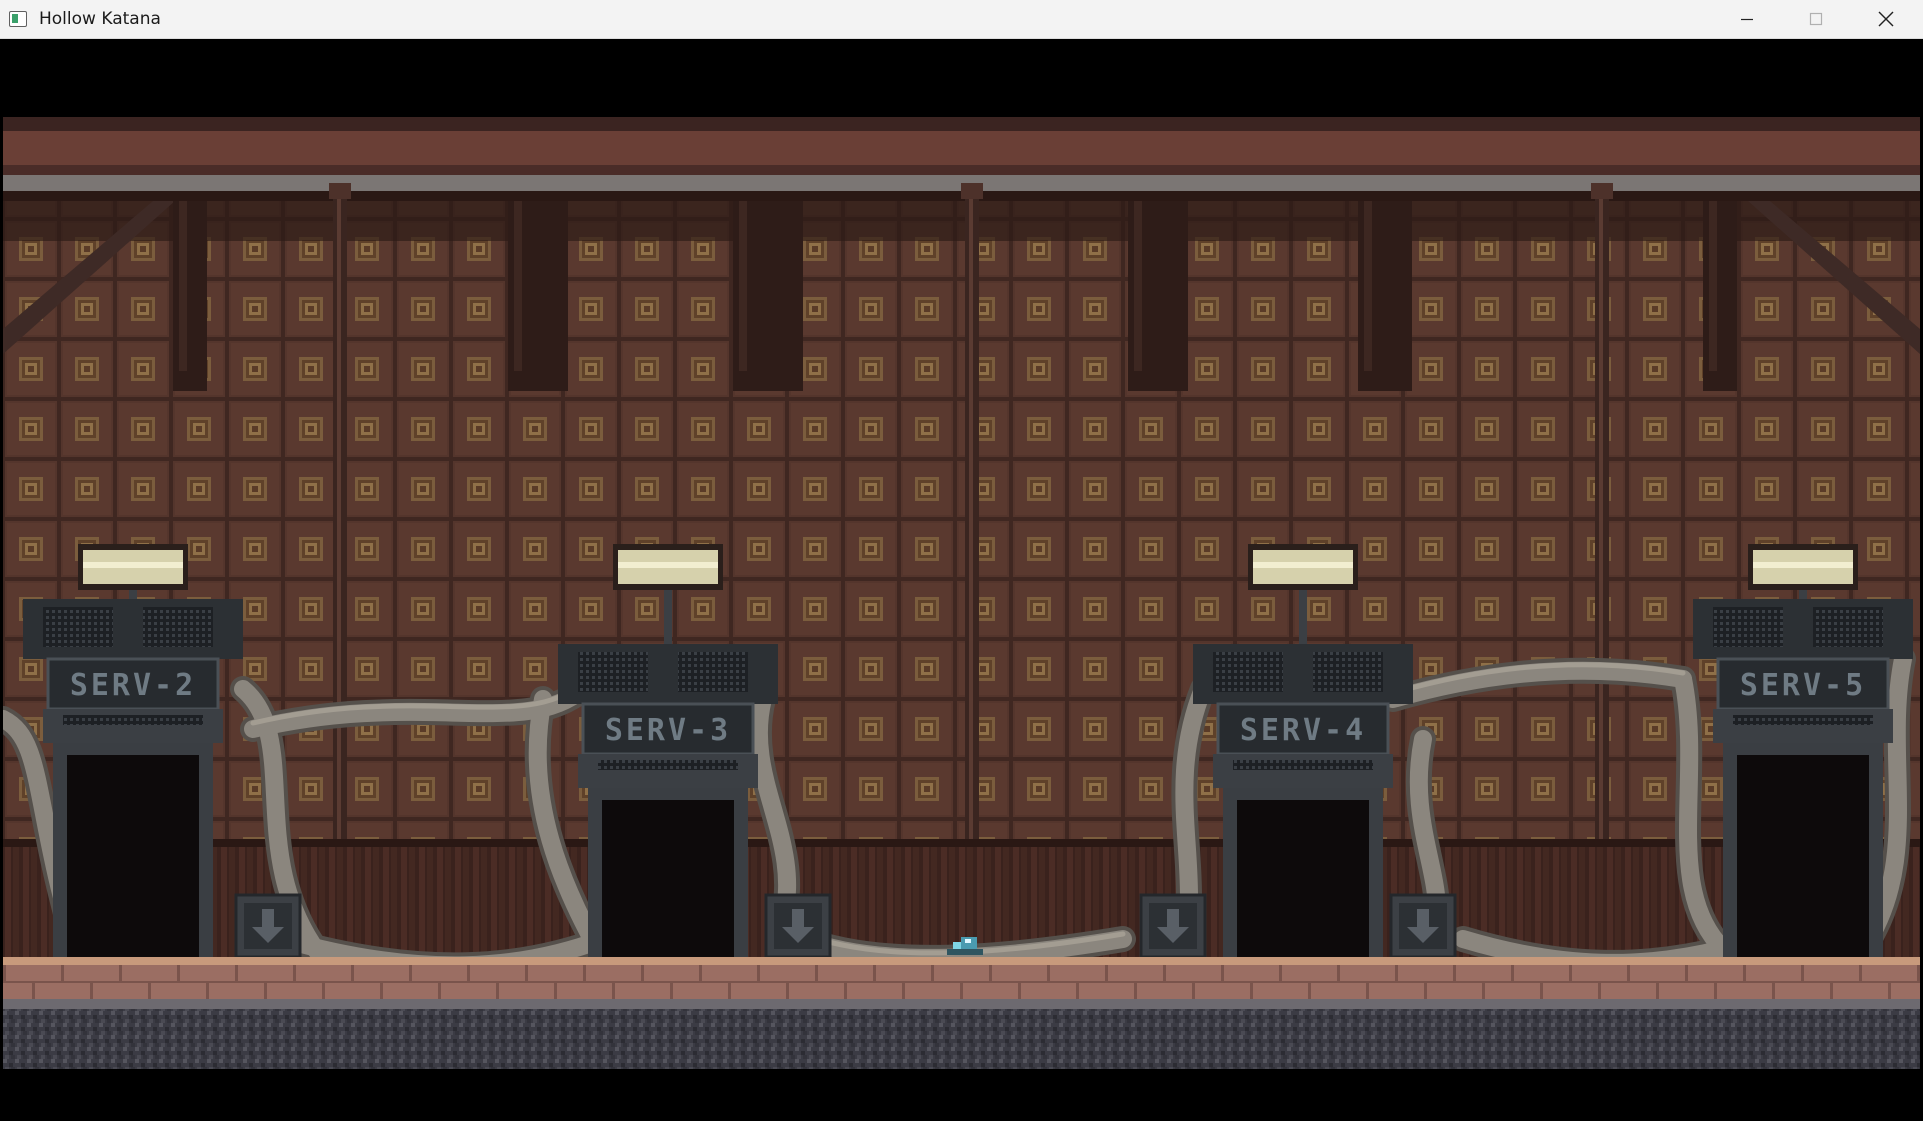  Describe the element at coordinates (961, 221) in the screenshot. I see `upper-wall-shadow` at that location.